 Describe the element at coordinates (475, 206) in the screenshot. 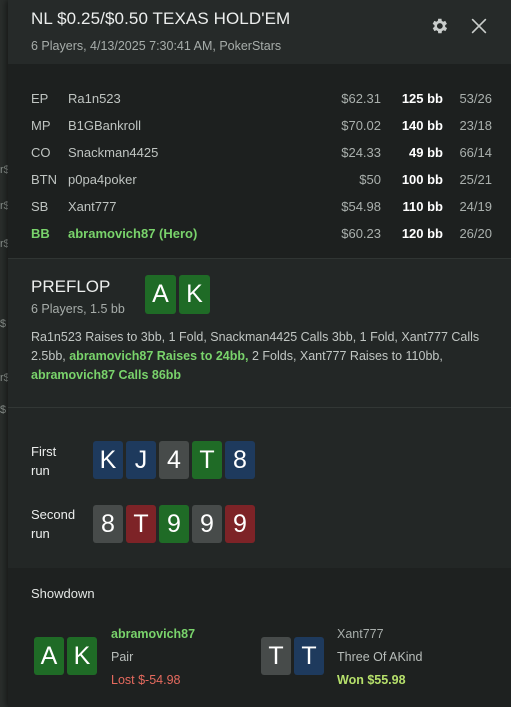

I see `player-stat: 24/19` at that location.